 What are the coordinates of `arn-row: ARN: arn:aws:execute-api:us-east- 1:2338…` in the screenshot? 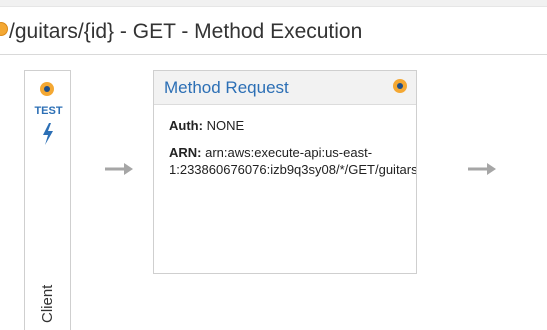 It's located at (293, 161).